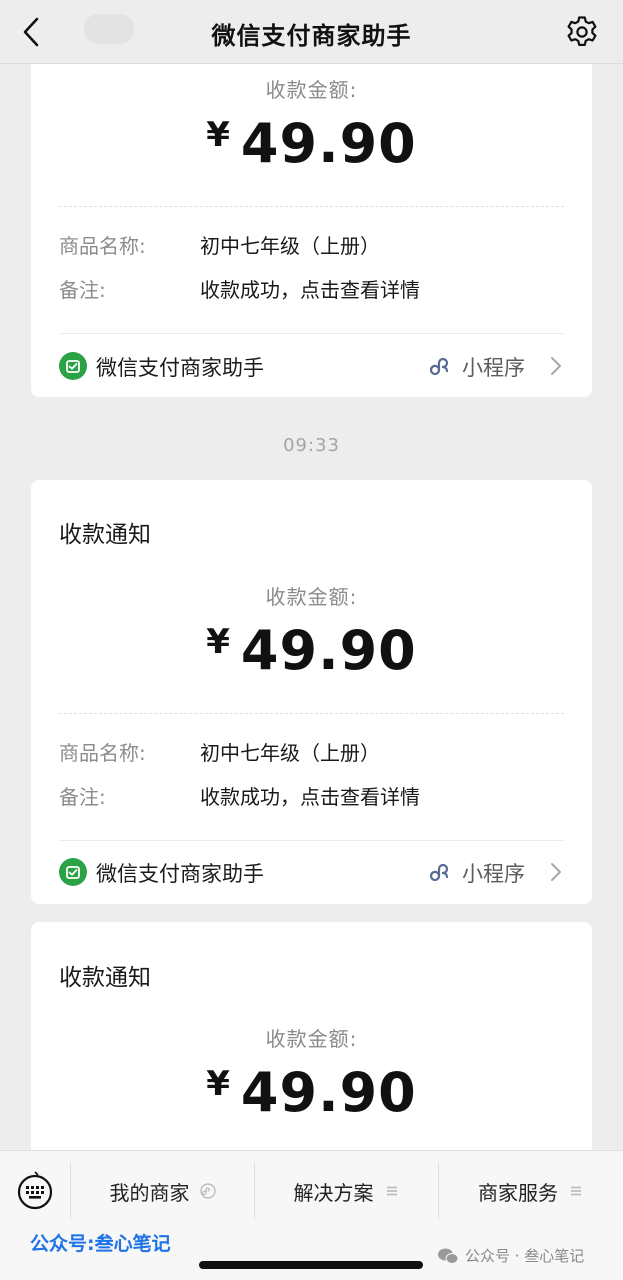  Describe the element at coordinates (149, 1192) in the screenshot. I see `menu-item-label: 我的商家` at that location.